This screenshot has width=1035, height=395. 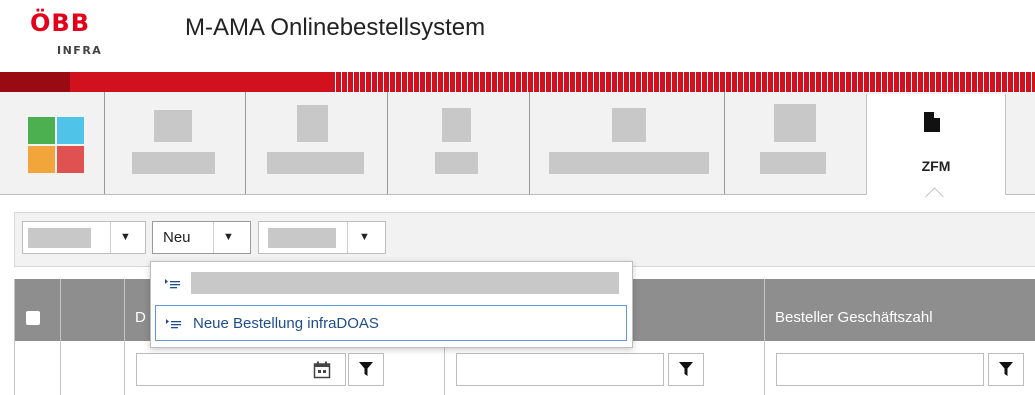 I want to click on new-dropdown-label: Neu, so click(x=177, y=237).